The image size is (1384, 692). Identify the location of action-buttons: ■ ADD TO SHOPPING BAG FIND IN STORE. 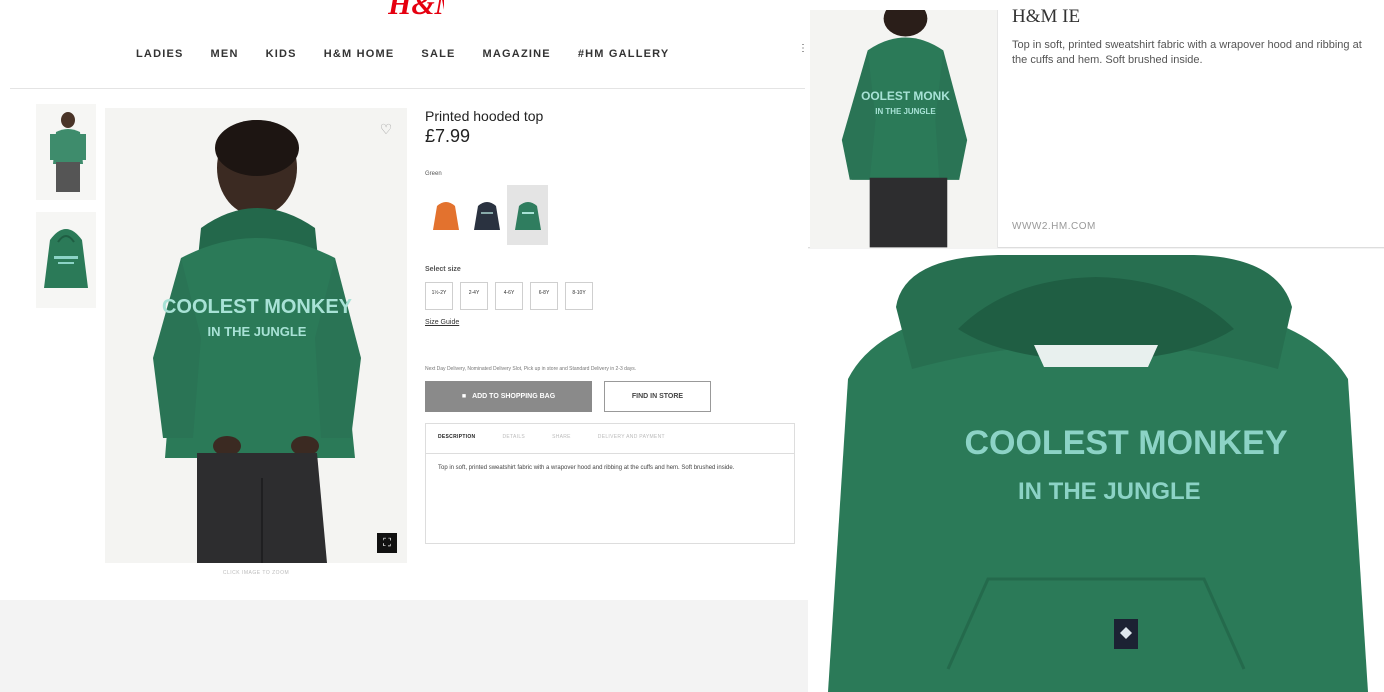
(611, 396).